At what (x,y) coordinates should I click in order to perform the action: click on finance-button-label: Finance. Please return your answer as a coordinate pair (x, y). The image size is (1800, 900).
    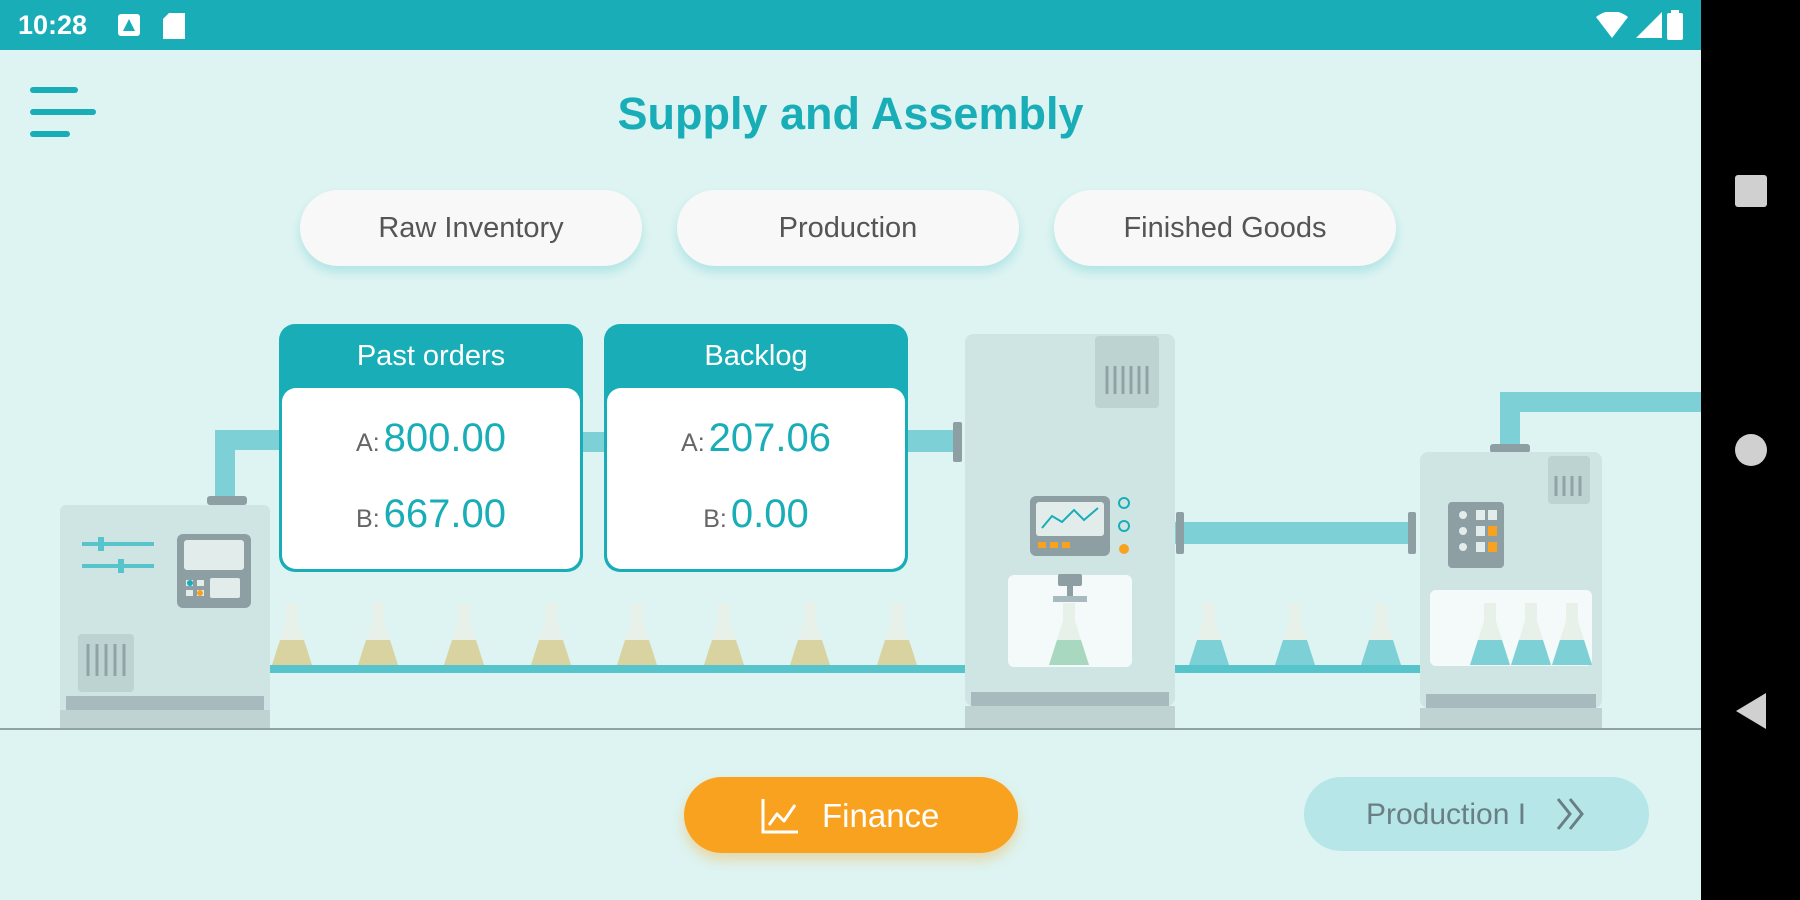
    Looking at the image, I should click on (881, 815).